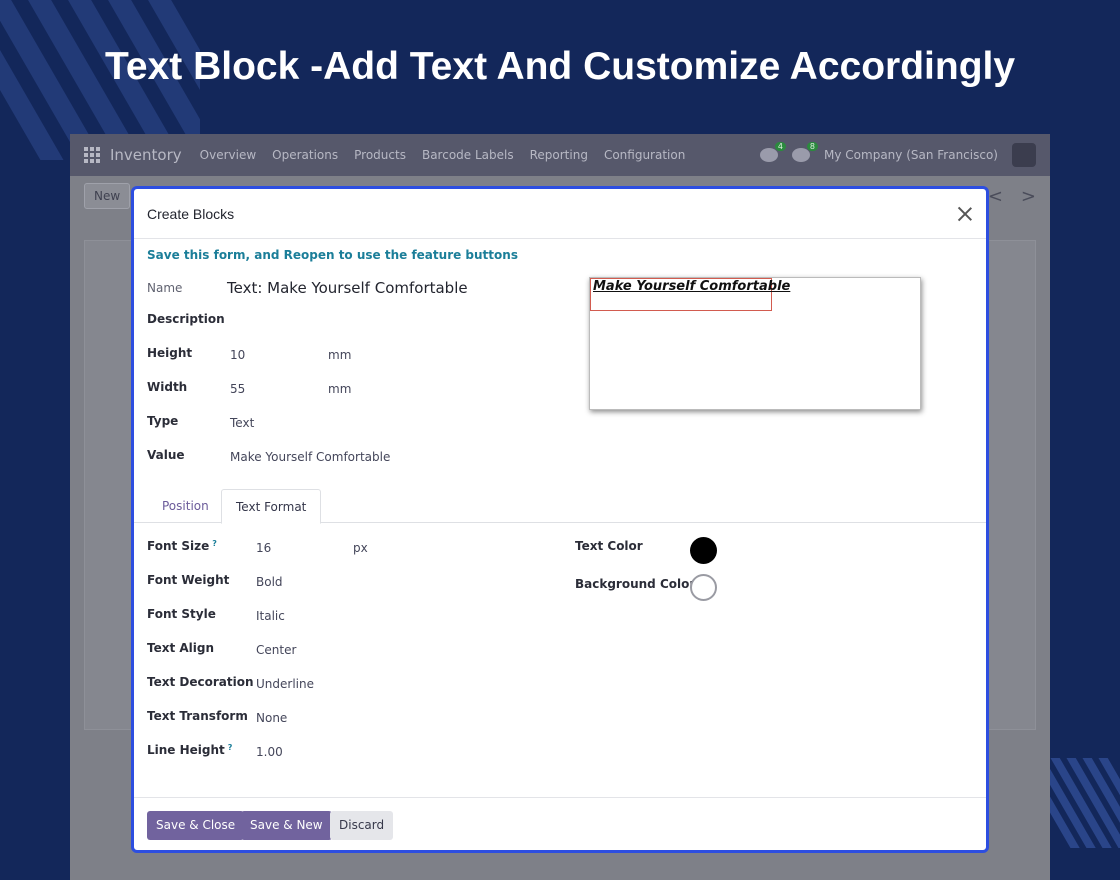  What do you see at coordinates (181, 648) in the screenshot?
I see `text-align-label: Text Align` at bounding box center [181, 648].